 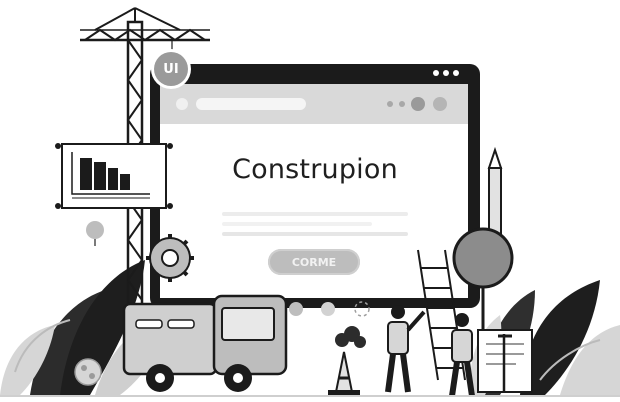 I want to click on gear-icon, so click(x=170, y=258).